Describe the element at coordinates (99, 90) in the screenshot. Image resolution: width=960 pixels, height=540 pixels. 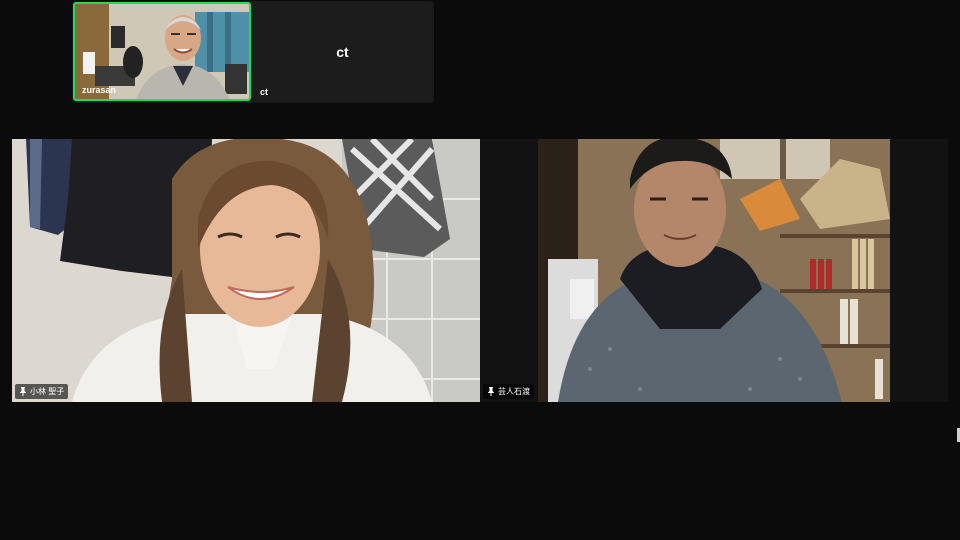
I see `participant-name-zurasan: zurasan` at that location.